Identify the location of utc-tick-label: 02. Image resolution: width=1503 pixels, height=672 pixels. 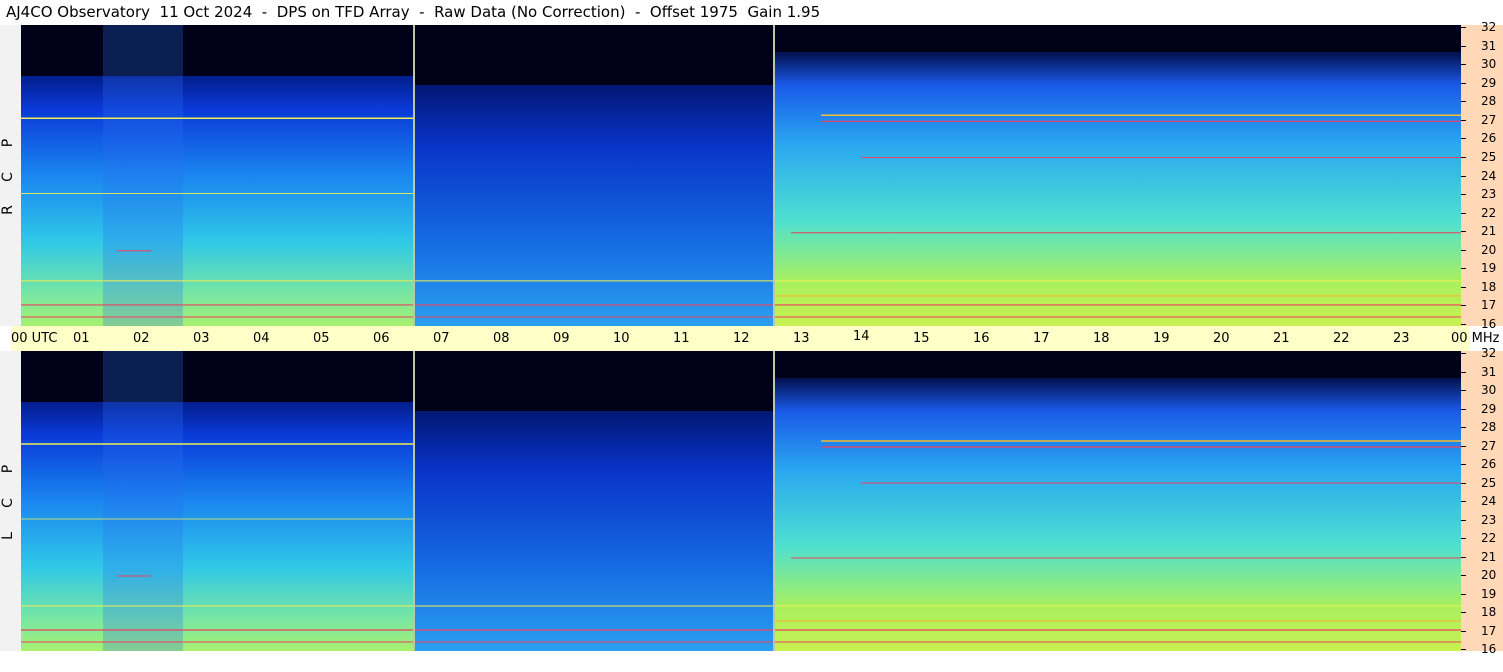
(141, 338).